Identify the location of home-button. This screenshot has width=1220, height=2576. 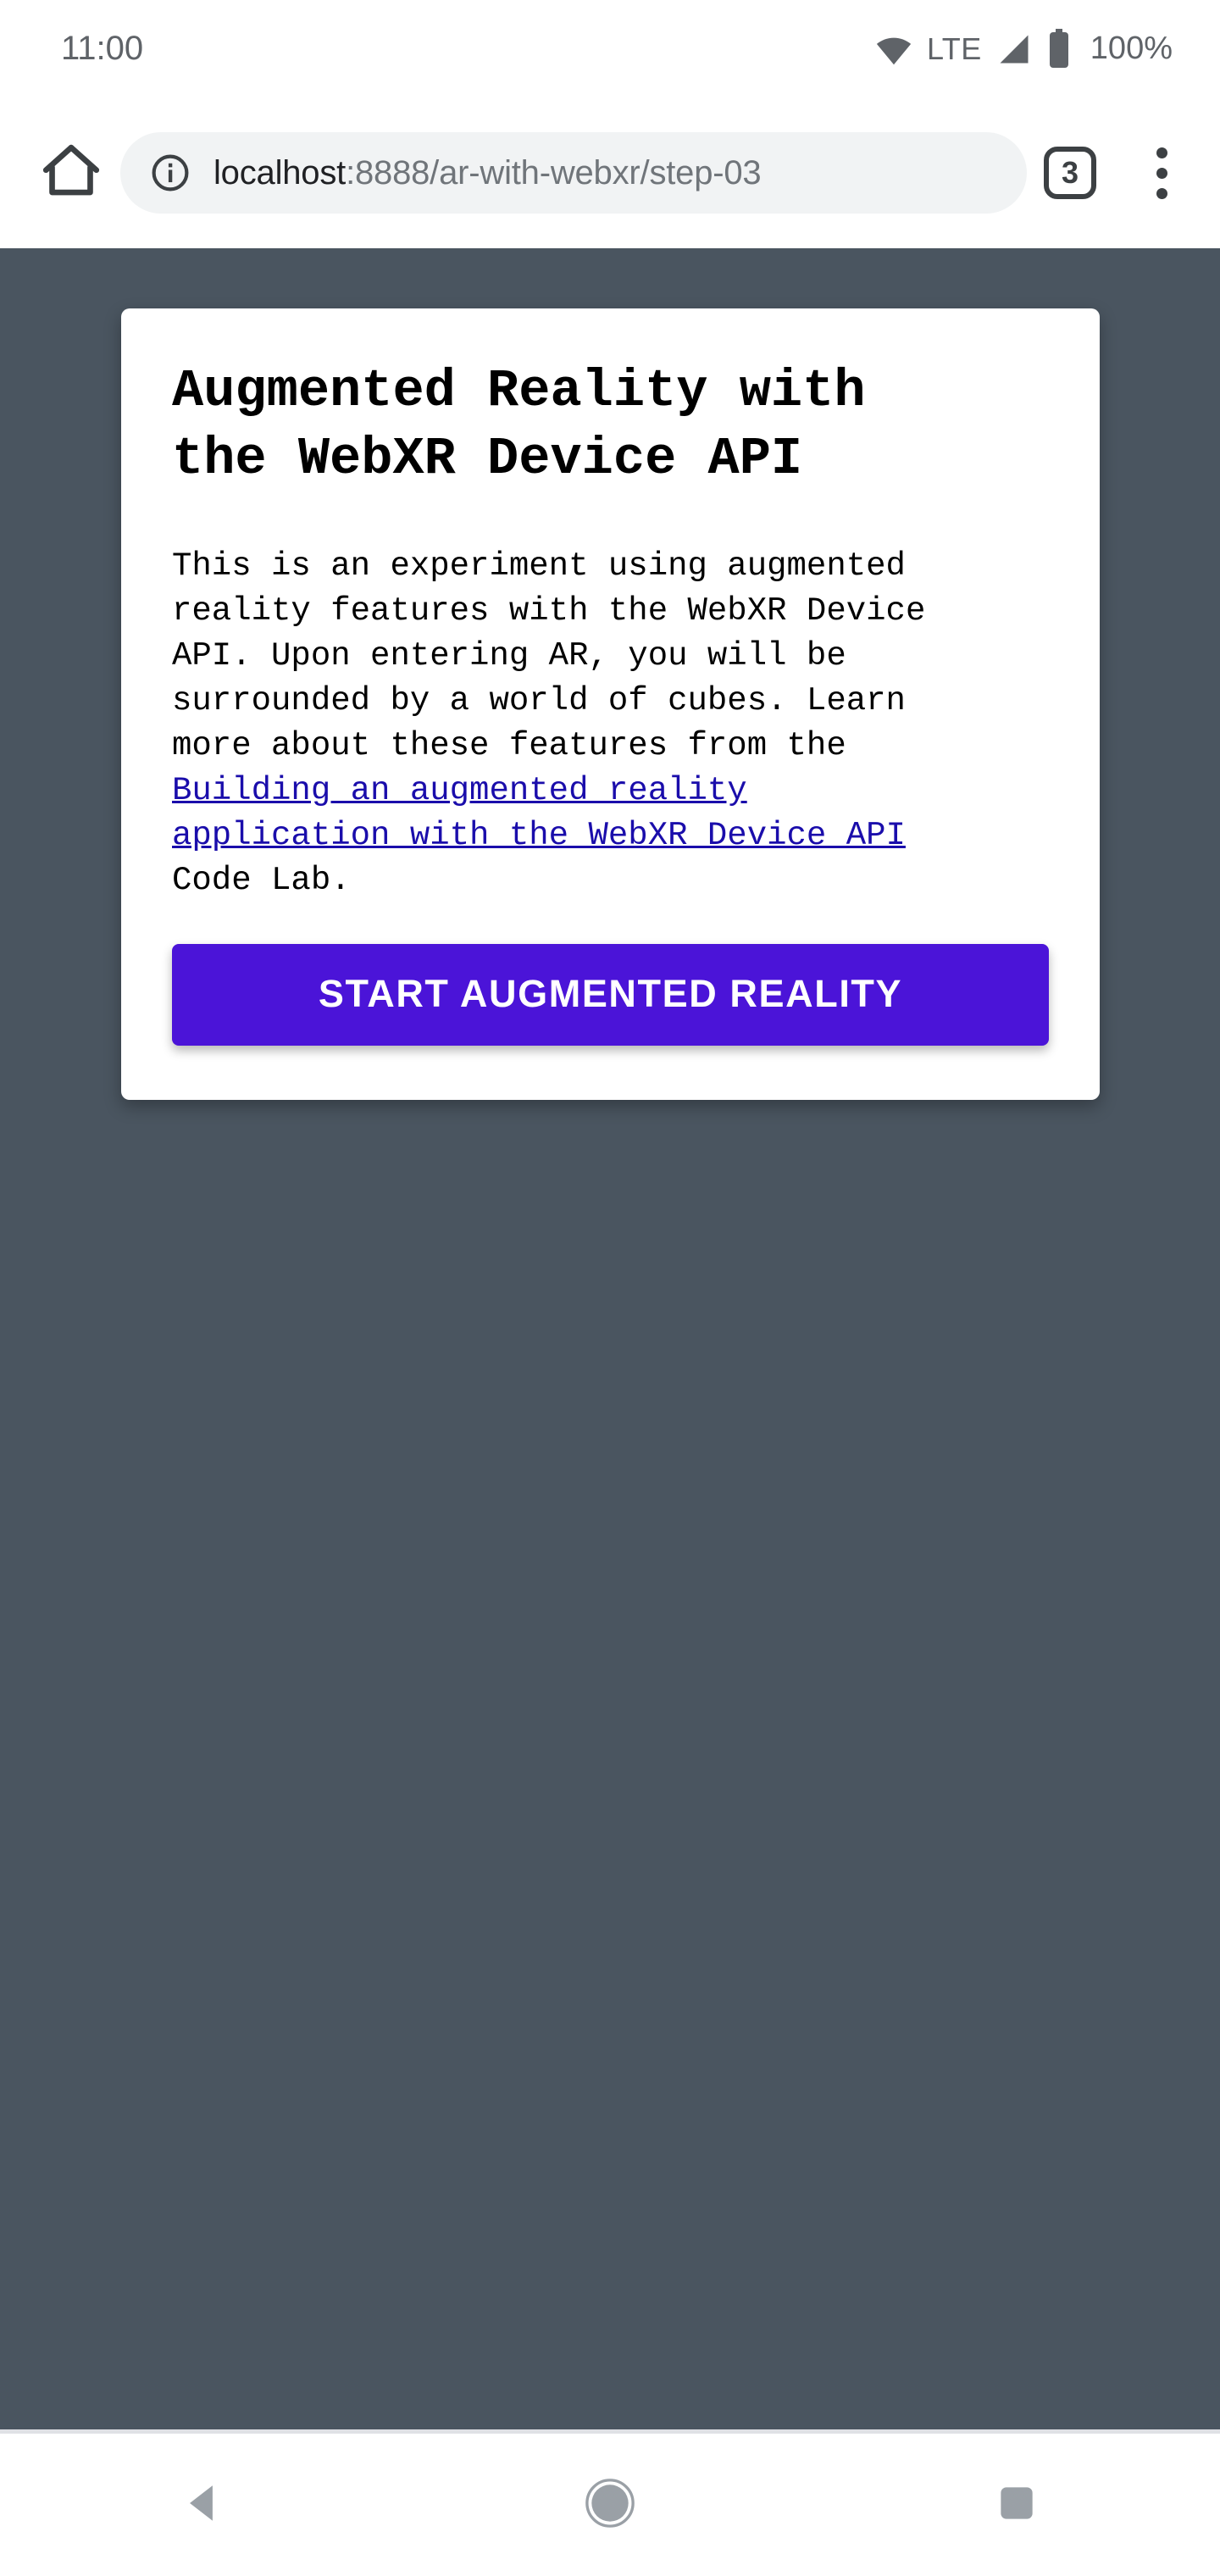
(71, 172).